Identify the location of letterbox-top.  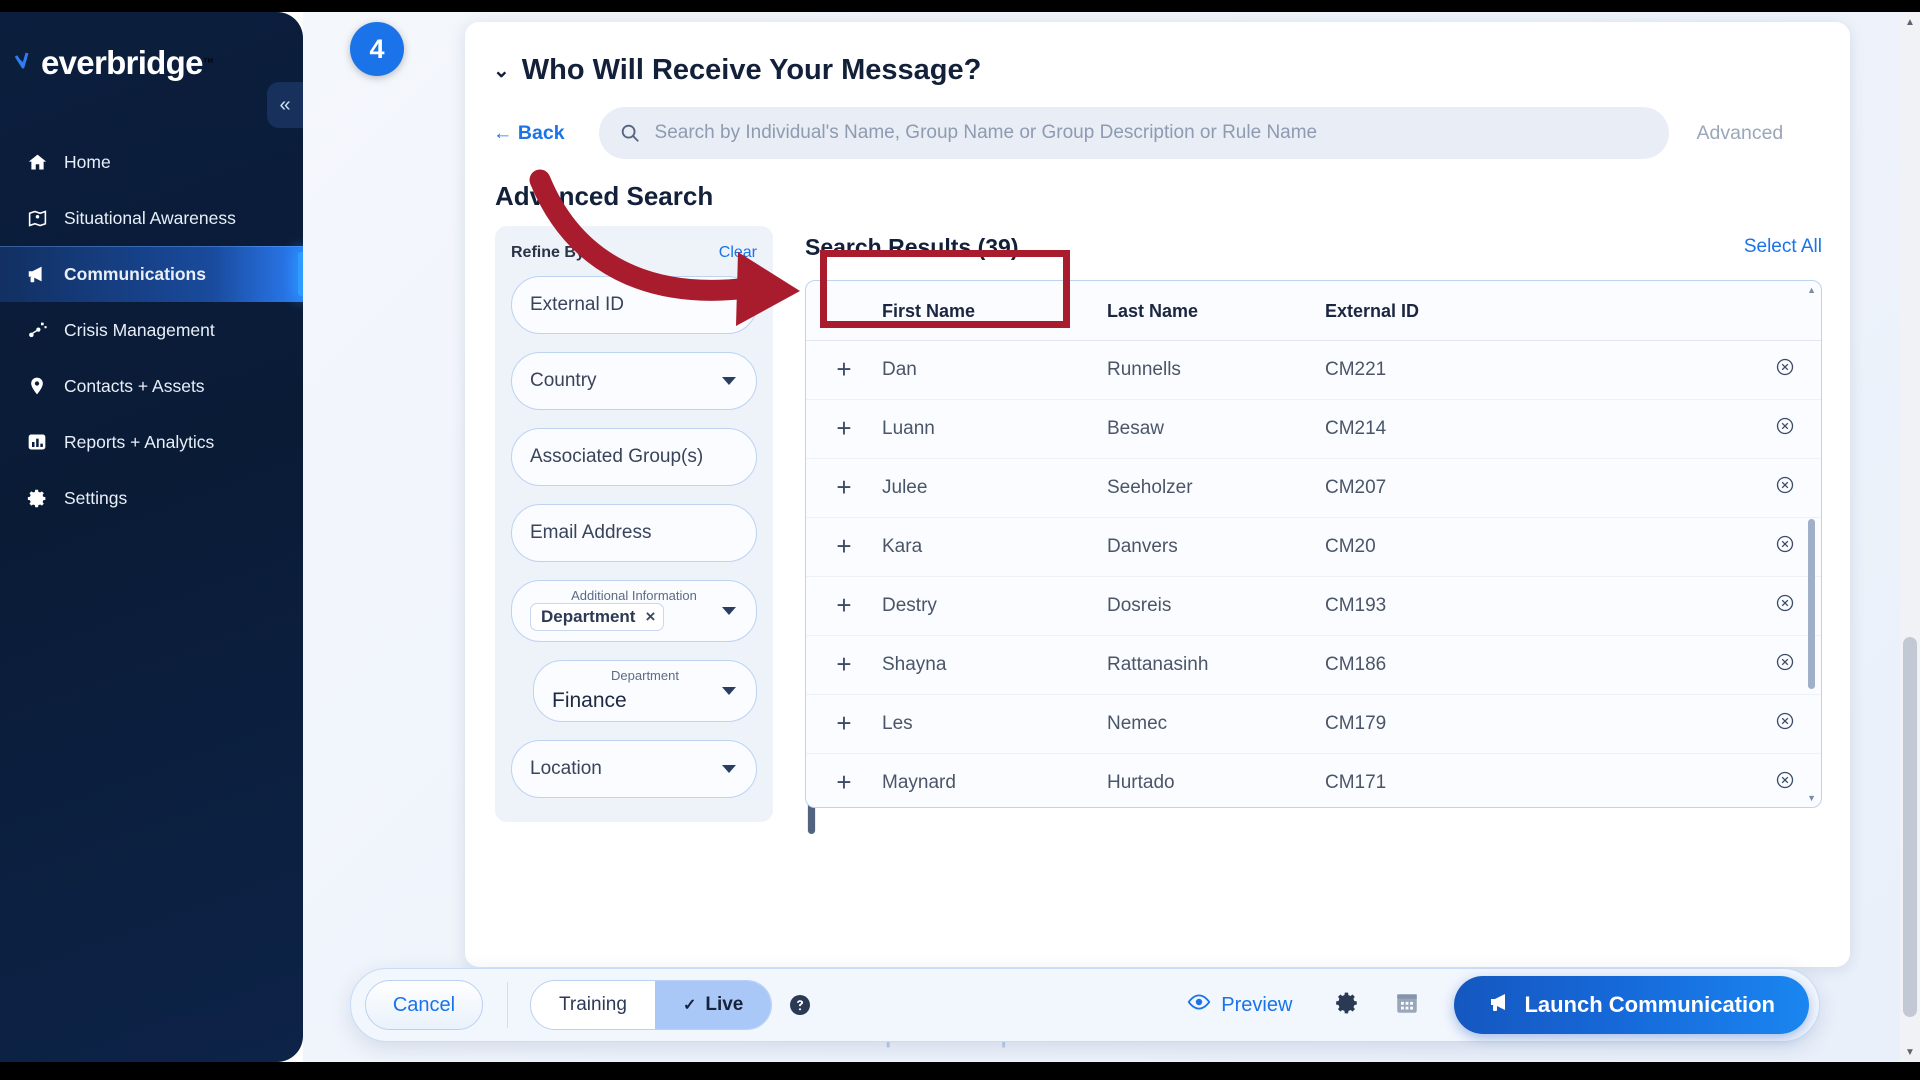
(960, 6).